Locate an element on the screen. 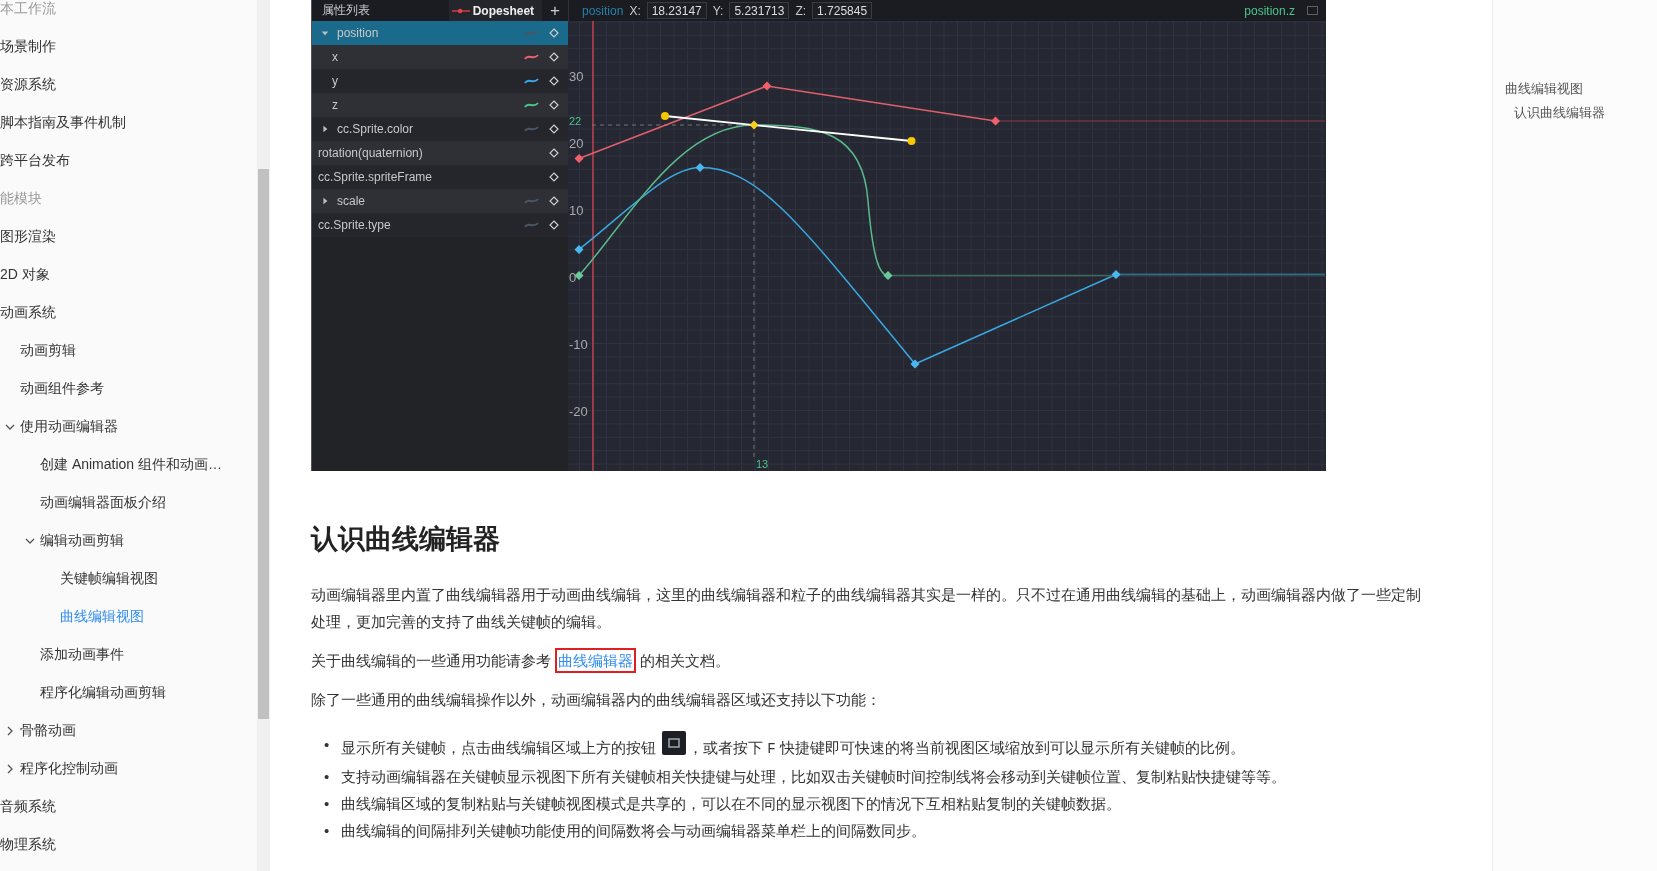 The height and width of the screenshot is (871, 1657). panel-title: 属性列表 is located at coordinates (346, 10).